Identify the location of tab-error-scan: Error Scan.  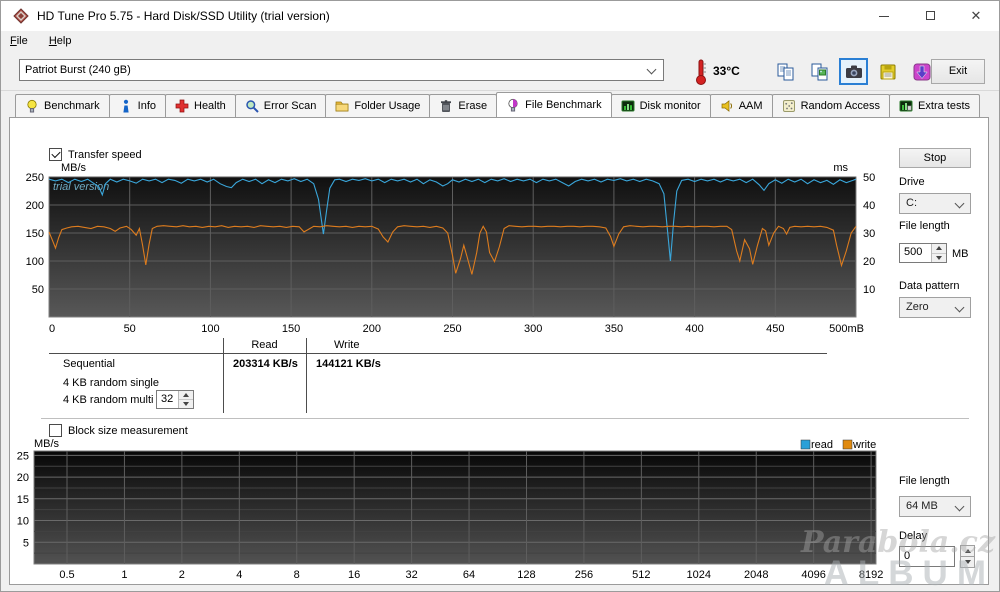
(280, 105).